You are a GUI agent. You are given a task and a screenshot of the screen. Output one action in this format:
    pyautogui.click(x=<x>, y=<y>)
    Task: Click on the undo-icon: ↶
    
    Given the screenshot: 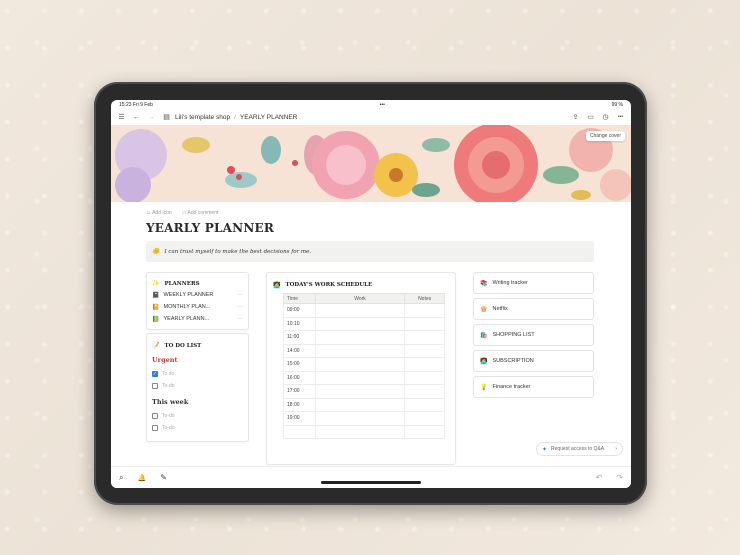 What is the action you would take?
    pyautogui.click(x=599, y=477)
    